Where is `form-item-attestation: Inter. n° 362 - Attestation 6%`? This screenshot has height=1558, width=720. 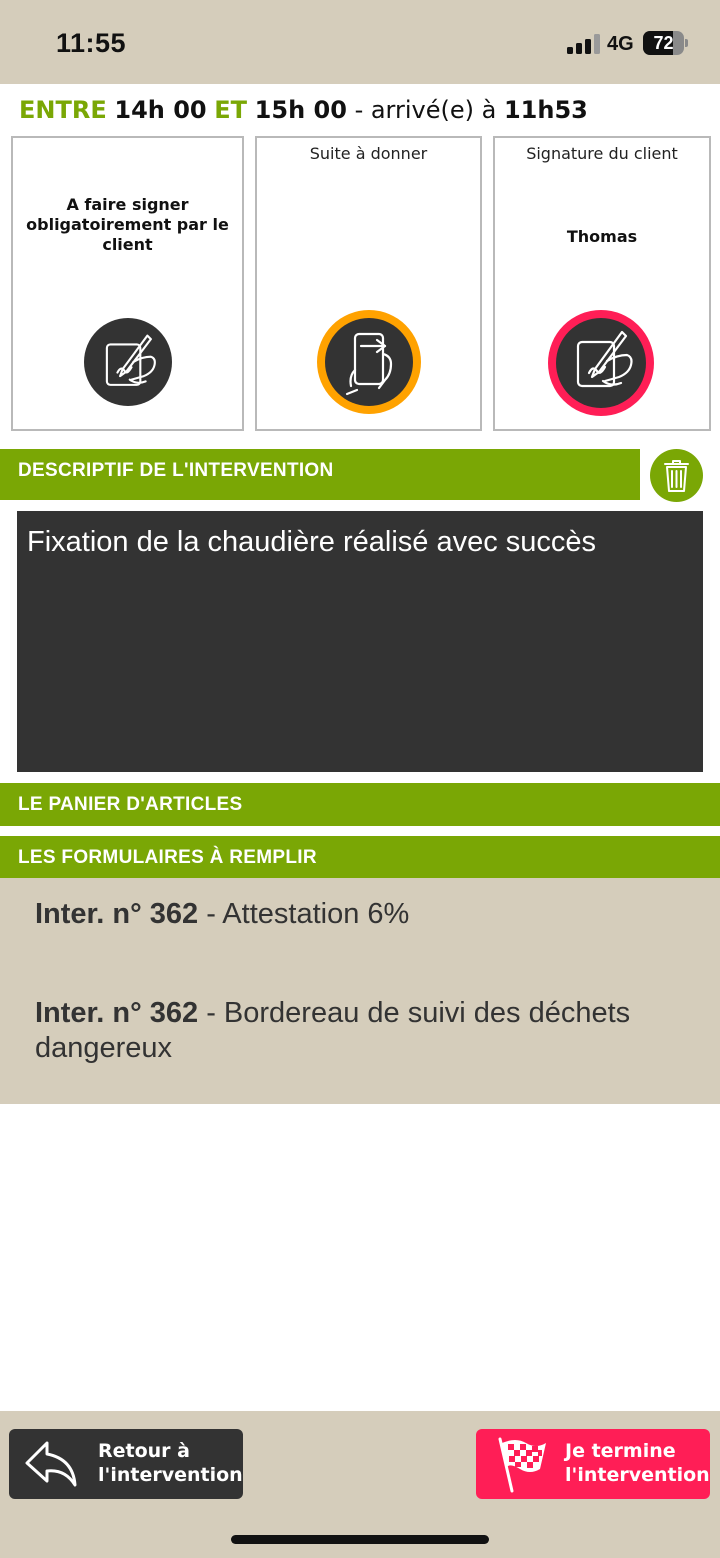 form-item-attestation: Inter. n° 362 - Attestation 6% is located at coordinates (365, 914).